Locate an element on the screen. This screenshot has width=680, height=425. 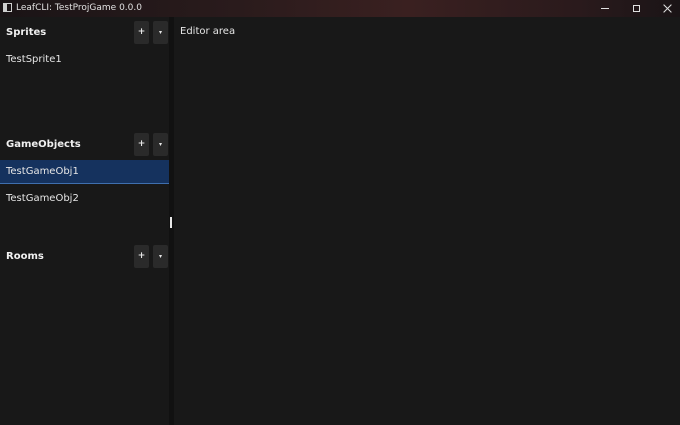
section-title-gameobjects: GameObjects is located at coordinates (43, 144).